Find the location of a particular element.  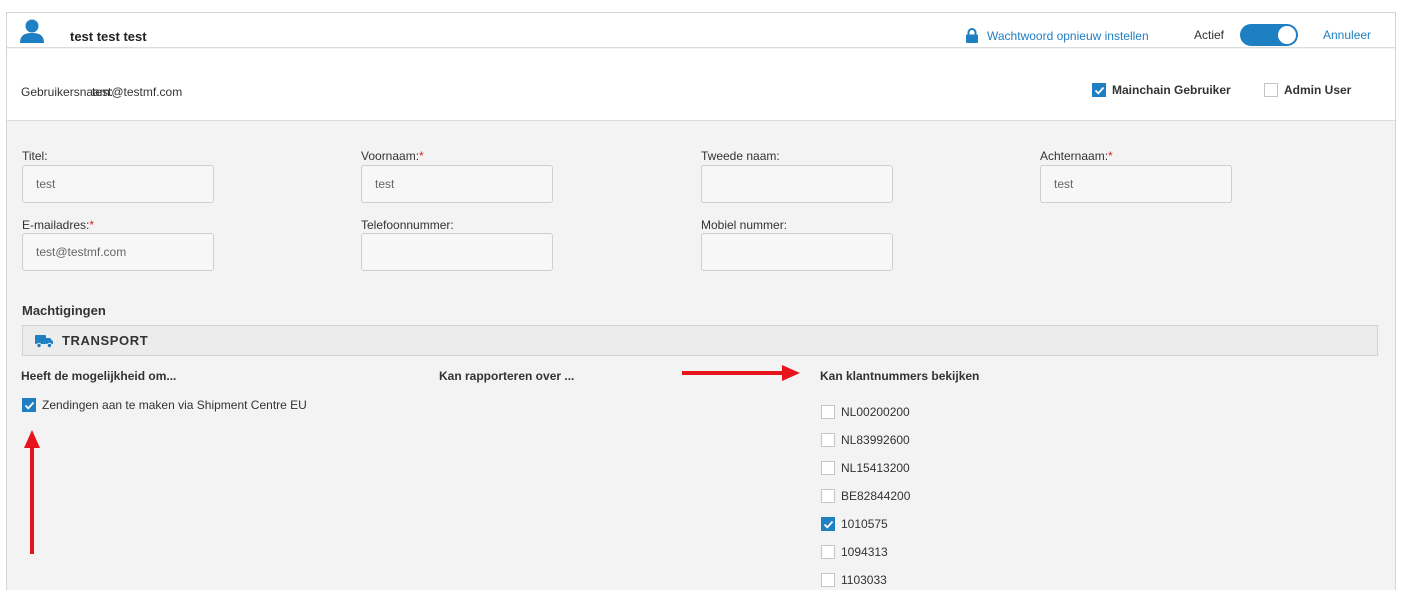

customer-numbers-header: Kan klantnummers bekijken is located at coordinates (900, 376).